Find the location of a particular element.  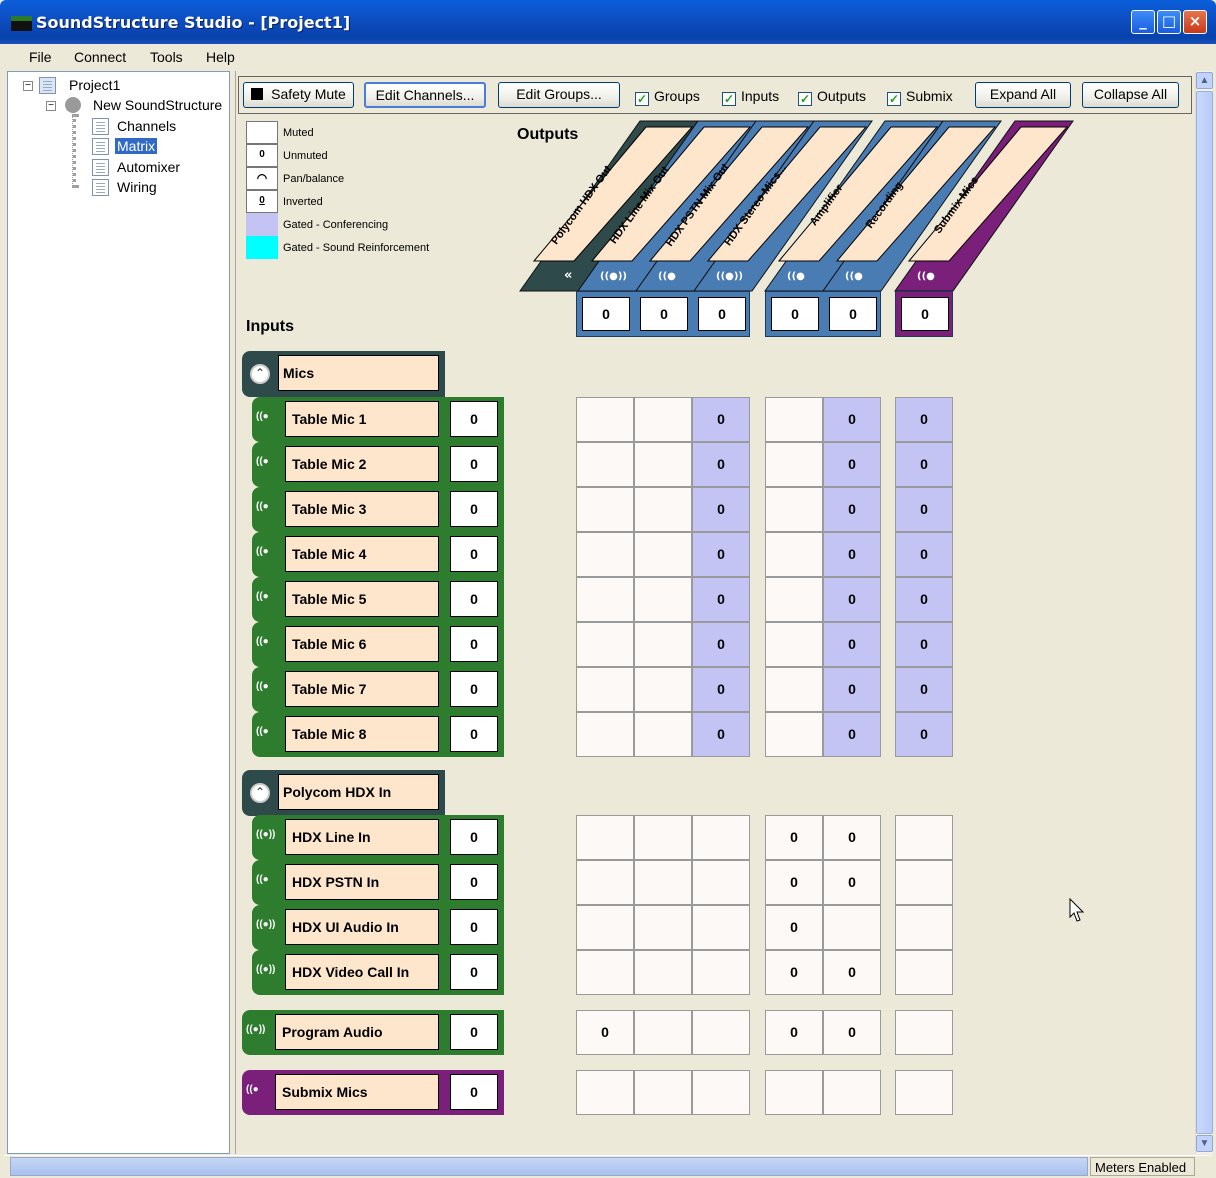

input-row-table-mic-8: ((● Table Mic 8 0 is located at coordinates (378, 734).